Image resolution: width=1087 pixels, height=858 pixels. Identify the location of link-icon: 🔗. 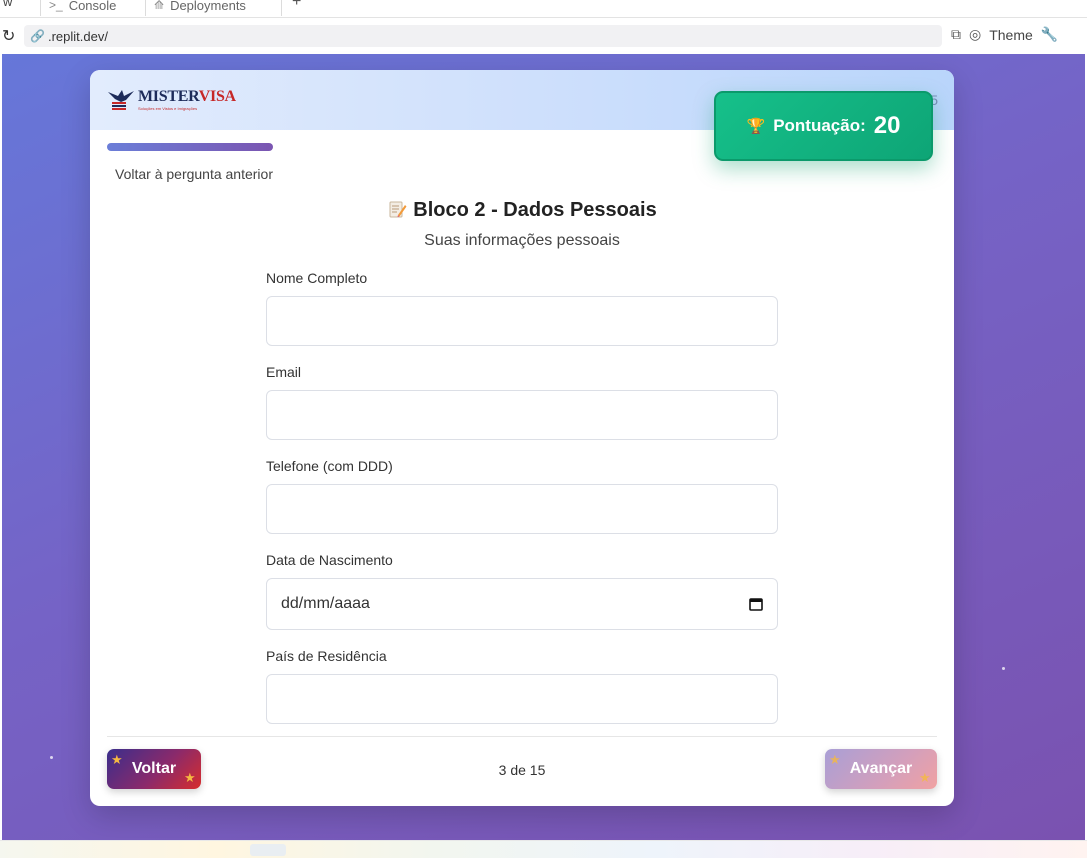
(37, 36).